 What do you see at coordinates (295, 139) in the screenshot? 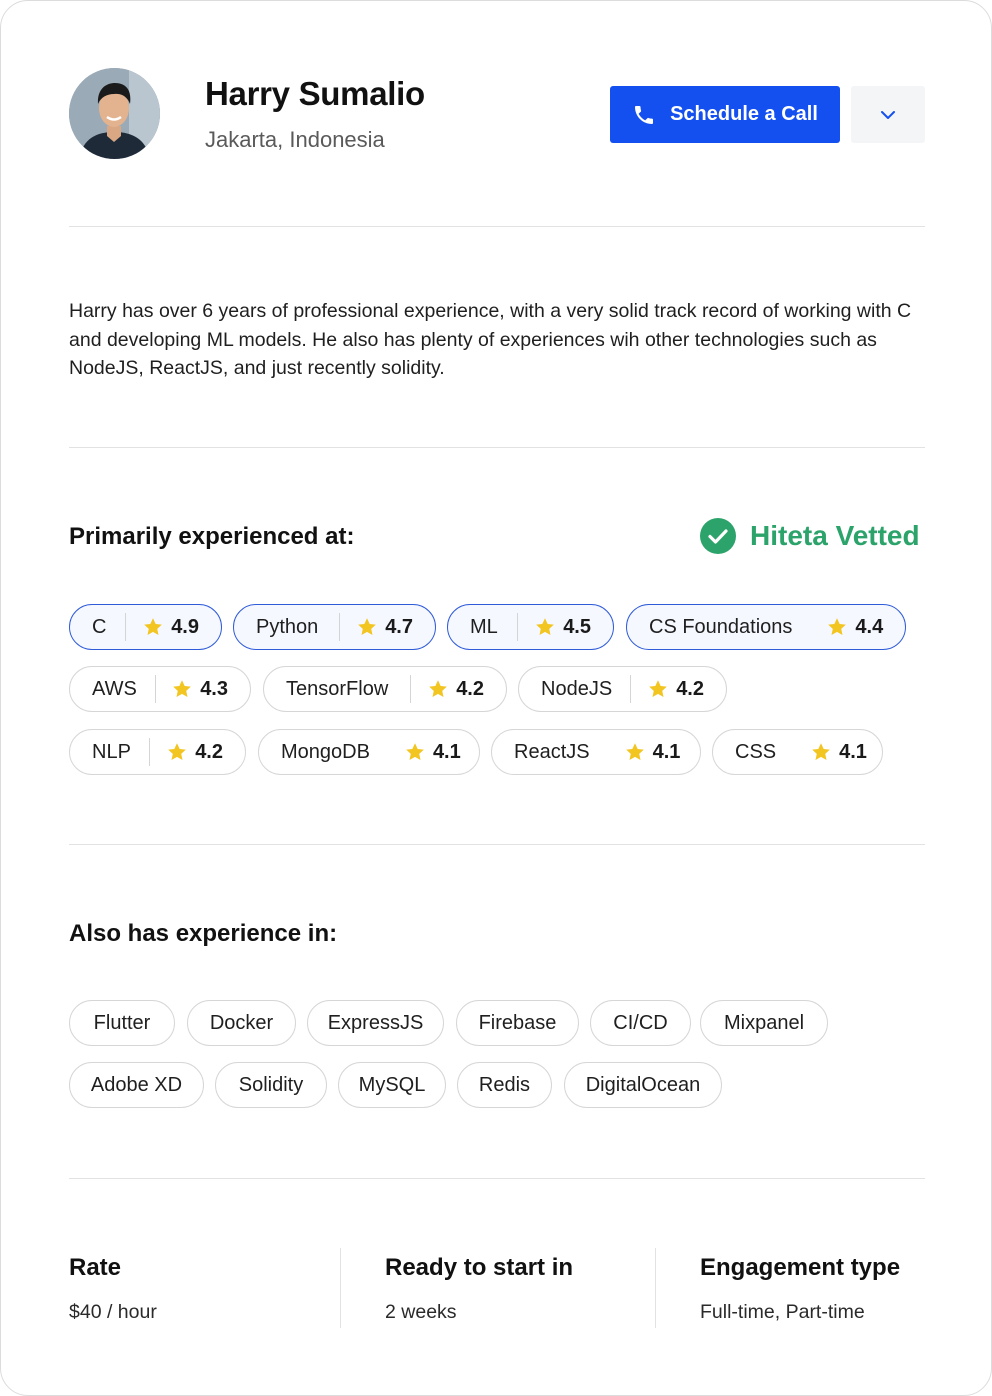
I see `profile-location: Jakarta, Indonesia` at bounding box center [295, 139].